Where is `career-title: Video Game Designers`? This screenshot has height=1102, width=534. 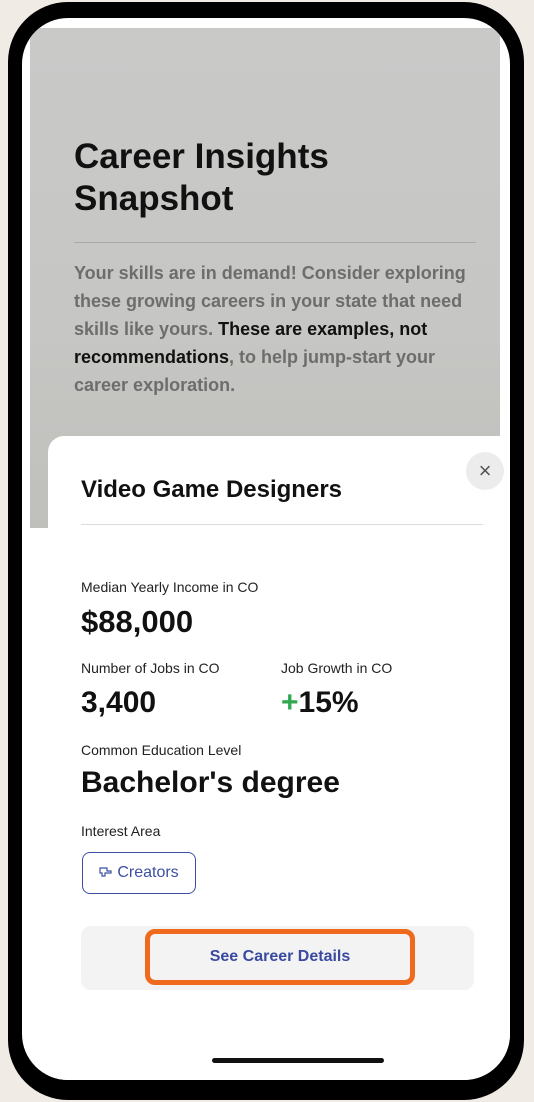 career-title: Video Game Designers is located at coordinates (211, 489).